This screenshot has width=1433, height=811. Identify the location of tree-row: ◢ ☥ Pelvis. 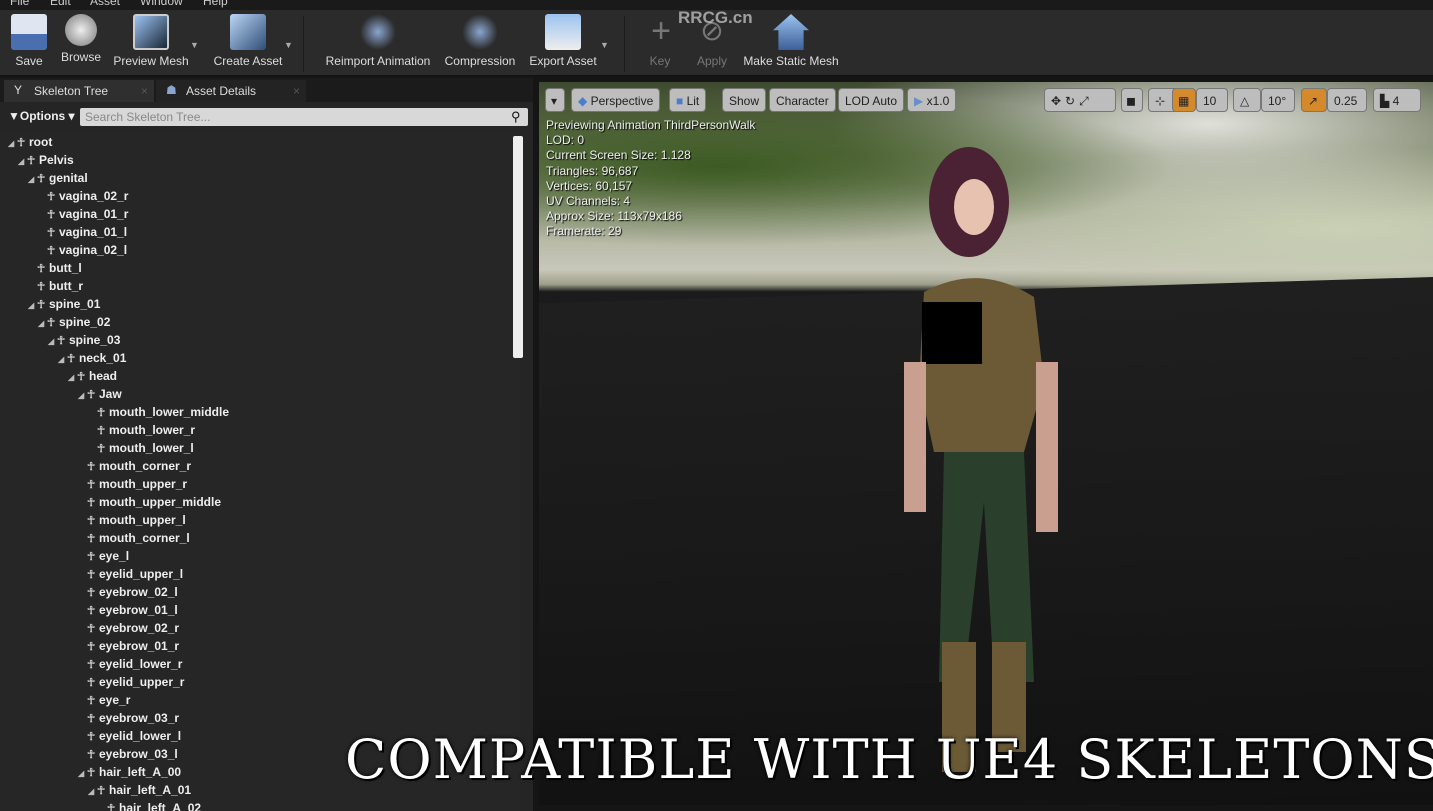
(46, 162).